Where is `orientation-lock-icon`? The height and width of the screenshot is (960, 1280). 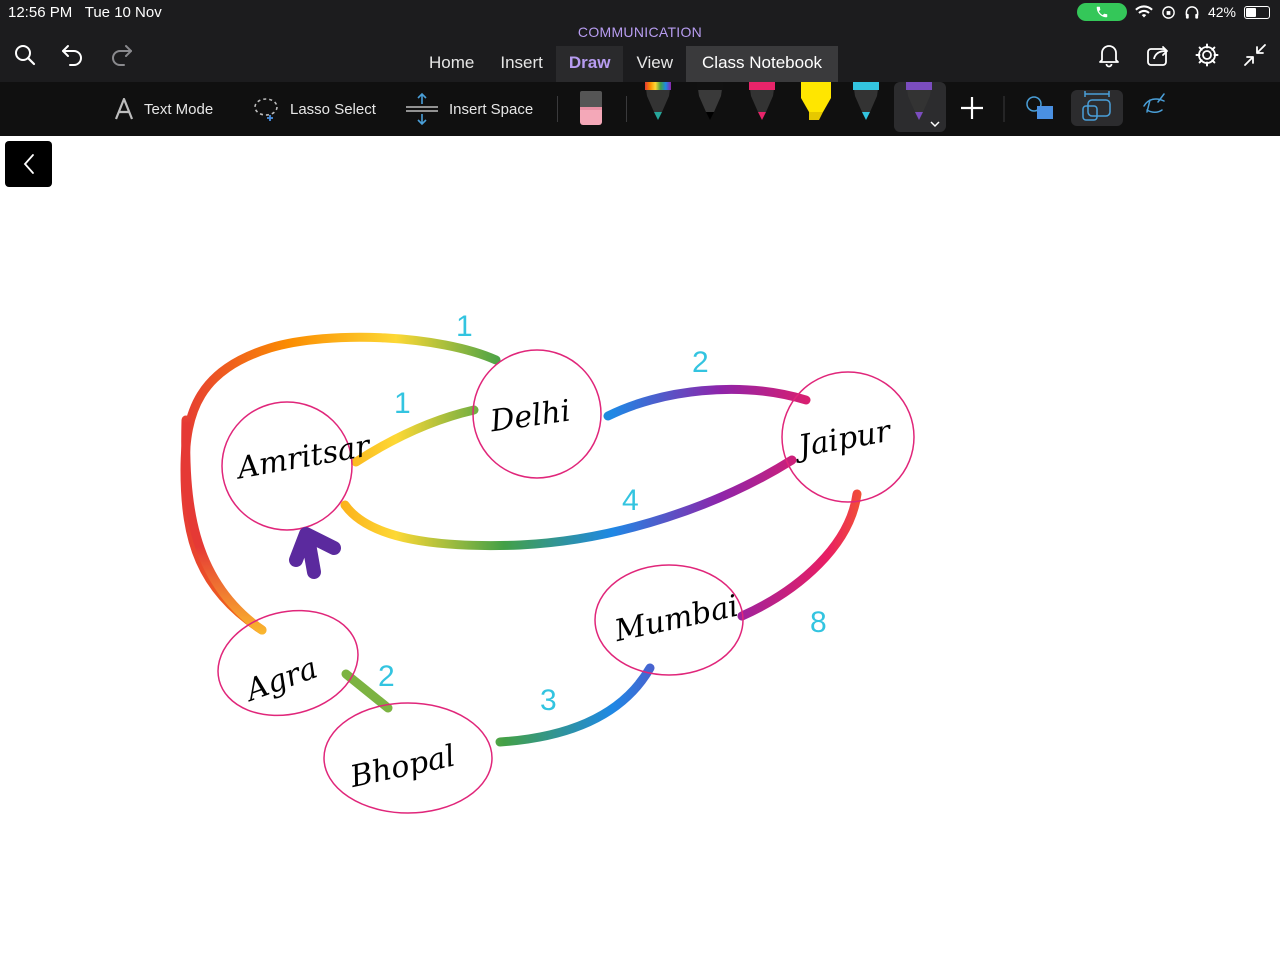 orientation-lock-icon is located at coordinates (1168, 12).